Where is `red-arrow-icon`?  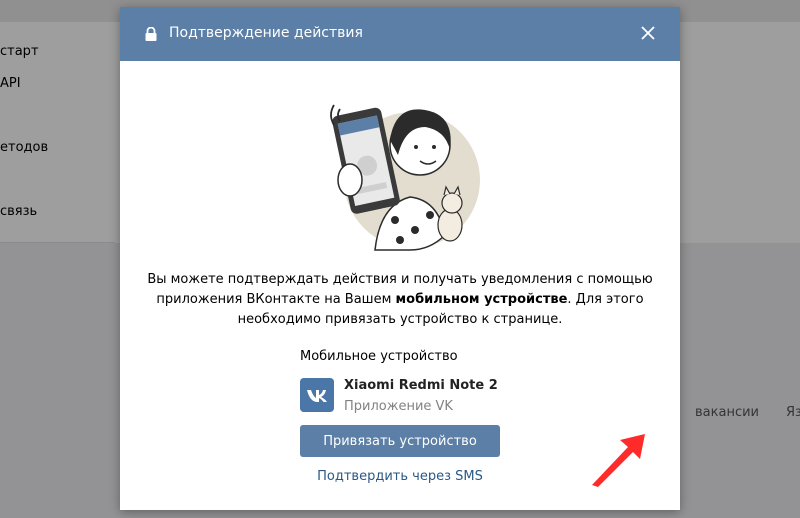 red-arrow-icon is located at coordinates (618, 460).